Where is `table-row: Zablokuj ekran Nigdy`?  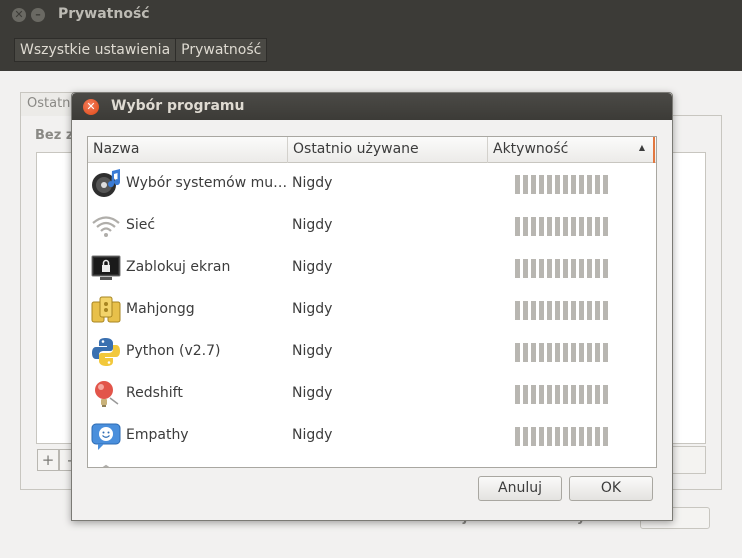
table-row: Zablokuj ekran Nigdy is located at coordinates (372, 268).